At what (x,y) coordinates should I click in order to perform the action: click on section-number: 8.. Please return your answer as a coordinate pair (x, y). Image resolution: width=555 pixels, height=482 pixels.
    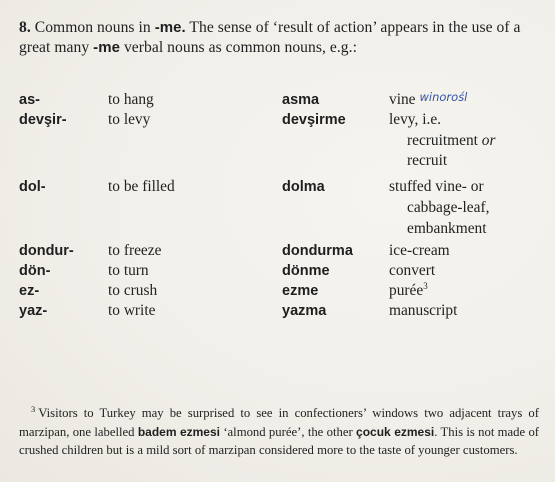
    Looking at the image, I should click on (25, 27).